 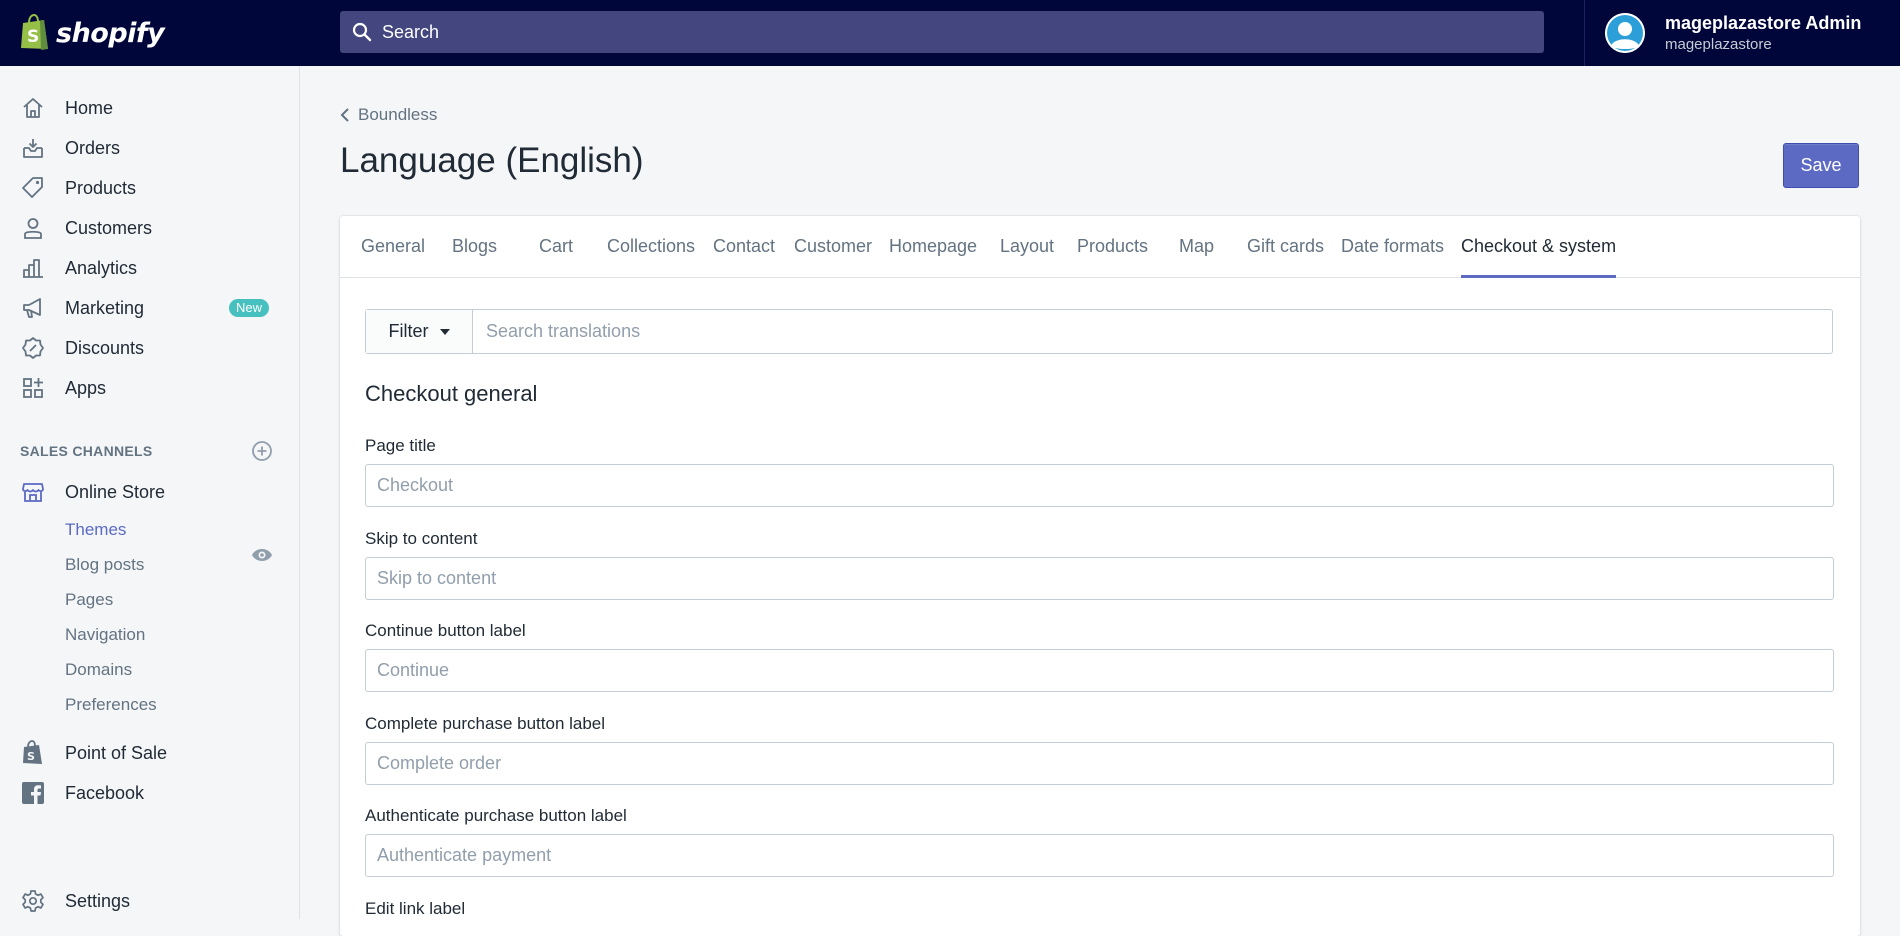 What do you see at coordinates (556, 247) in the screenshot?
I see `tab-cart: Cart` at bounding box center [556, 247].